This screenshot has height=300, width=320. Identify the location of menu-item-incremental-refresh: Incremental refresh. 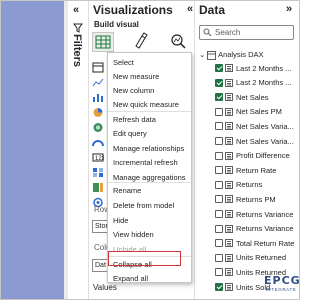
(145, 162).